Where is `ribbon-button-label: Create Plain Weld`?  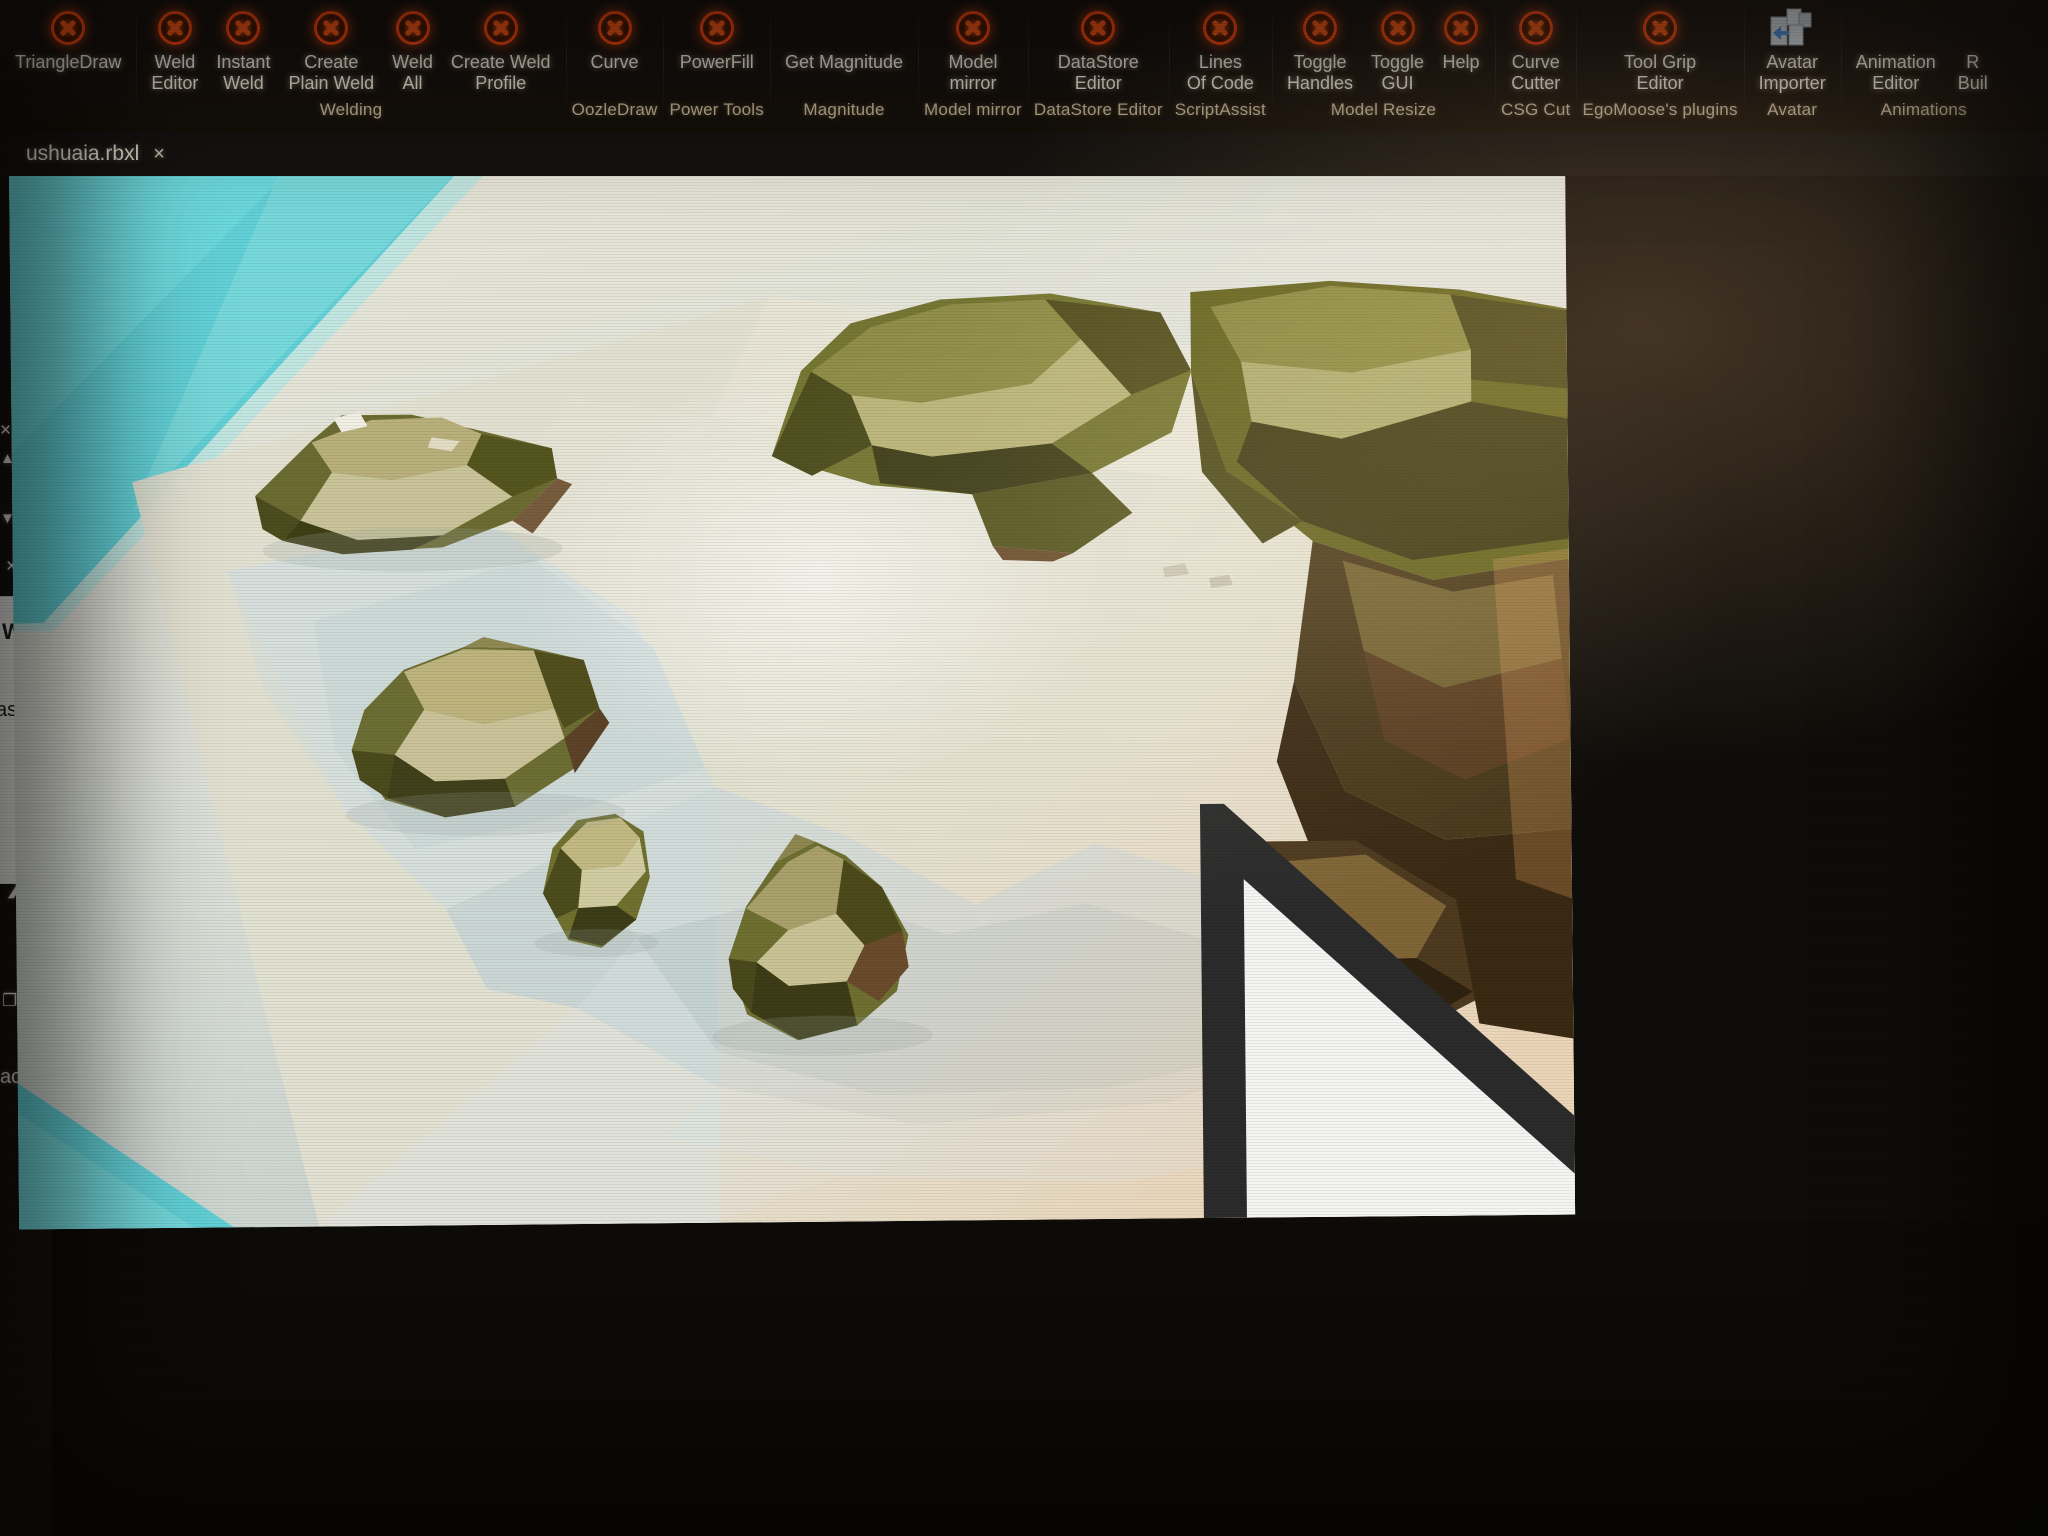 ribbon-button-label: Create Plain Weld is located at coordinates (331, 72).